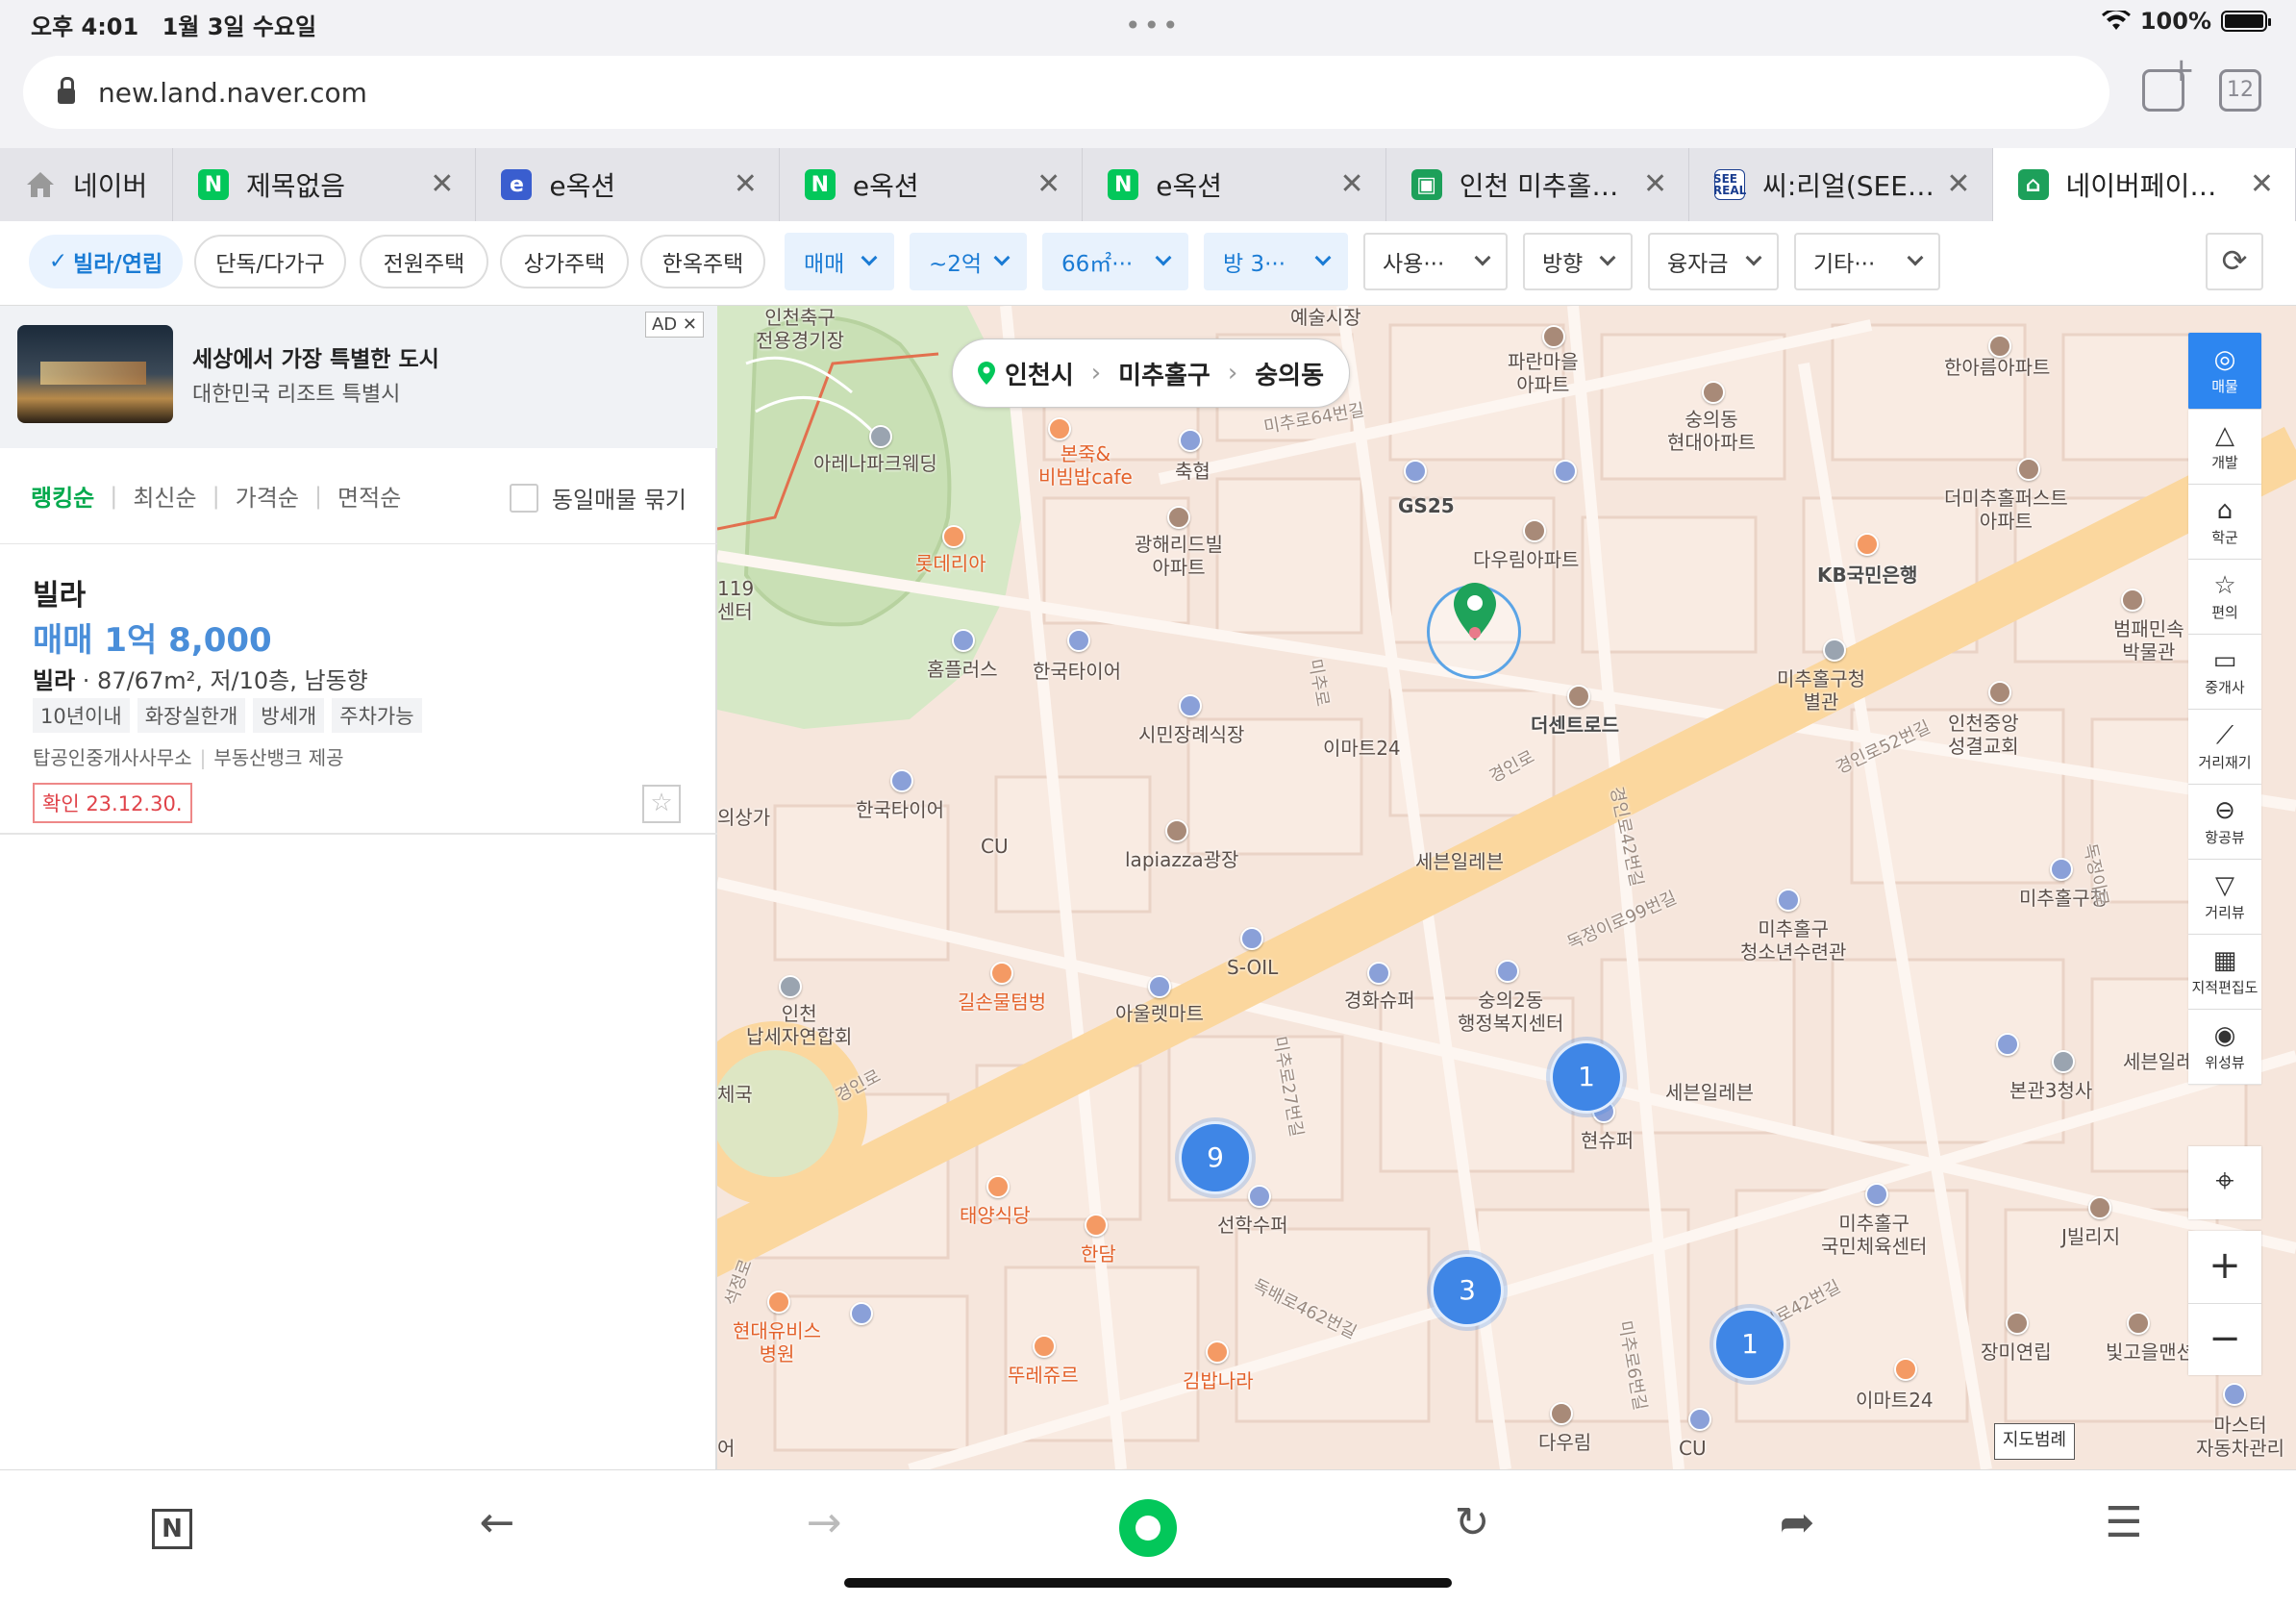 The width and height of the screenshot is (2296, 1604). Describe the element at coordinates (628, 184) in the screenshot. I see `tab-eauction-1: e e옥션 ✕` at that location.